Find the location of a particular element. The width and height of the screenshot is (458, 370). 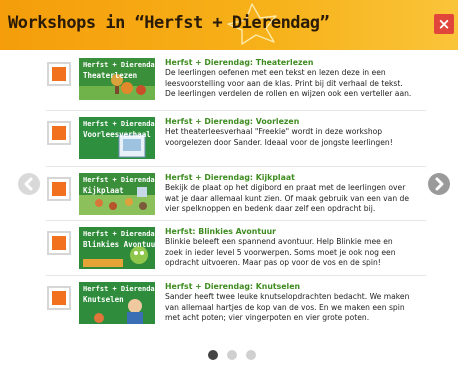

workshop-thumbnail: Herfst + Dierendag Kijkplaat is located at coordinates (117, 194).